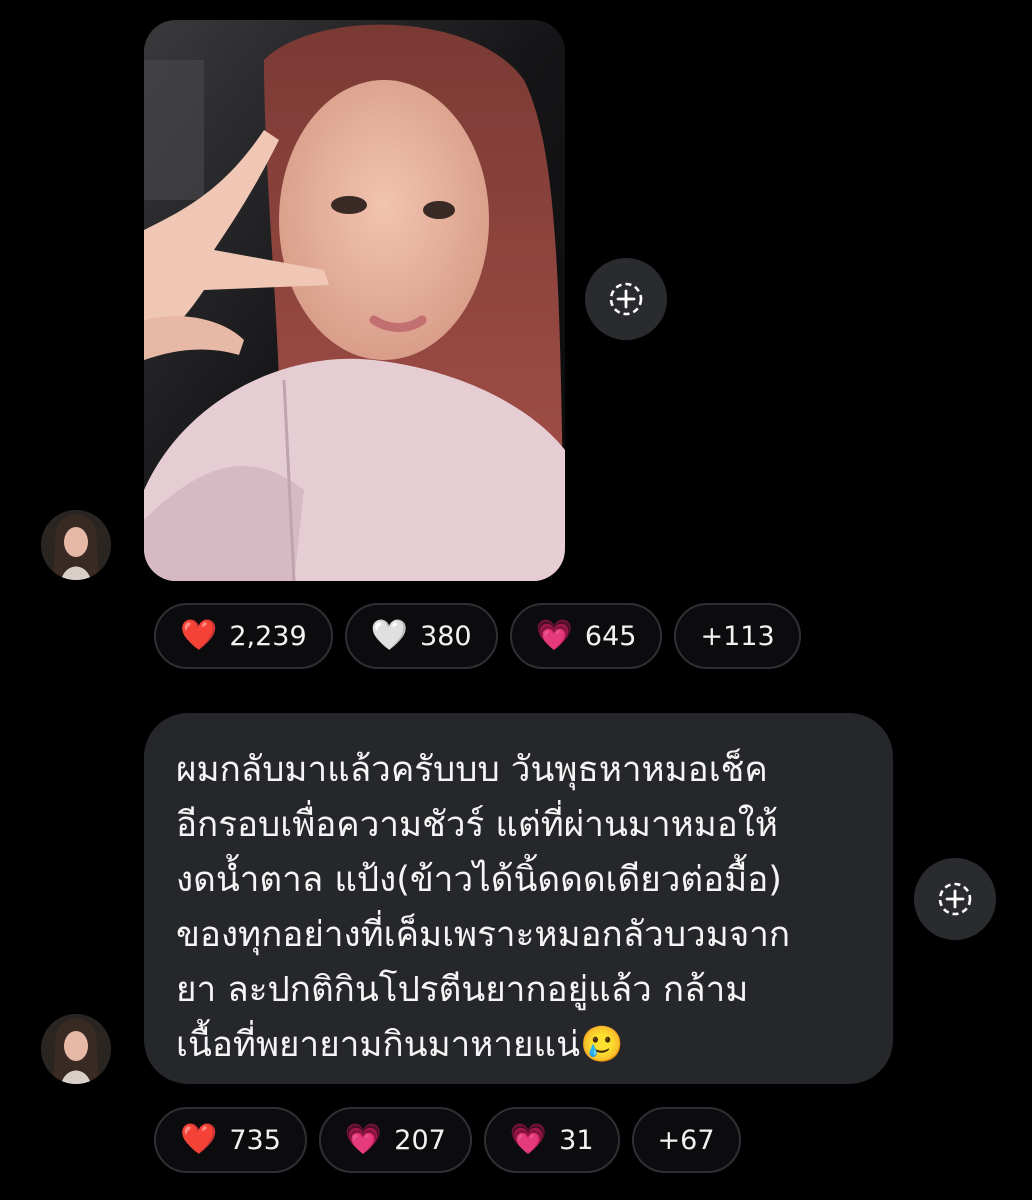 The image size is (1032, 1200). I want to click on more-reactions-pill: +113, so click(737, 636).